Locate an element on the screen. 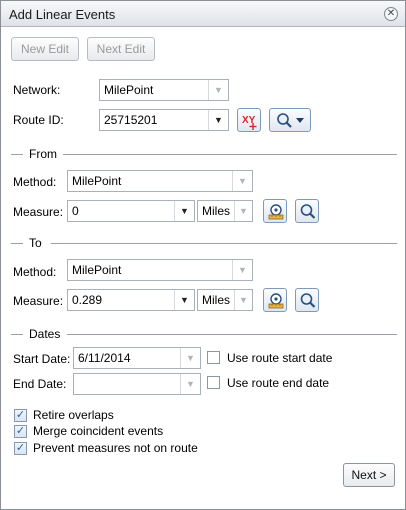 The height and width of the screenshot is (510, 406). start-date-label: Start Date: is located at coordinates (42, 359).